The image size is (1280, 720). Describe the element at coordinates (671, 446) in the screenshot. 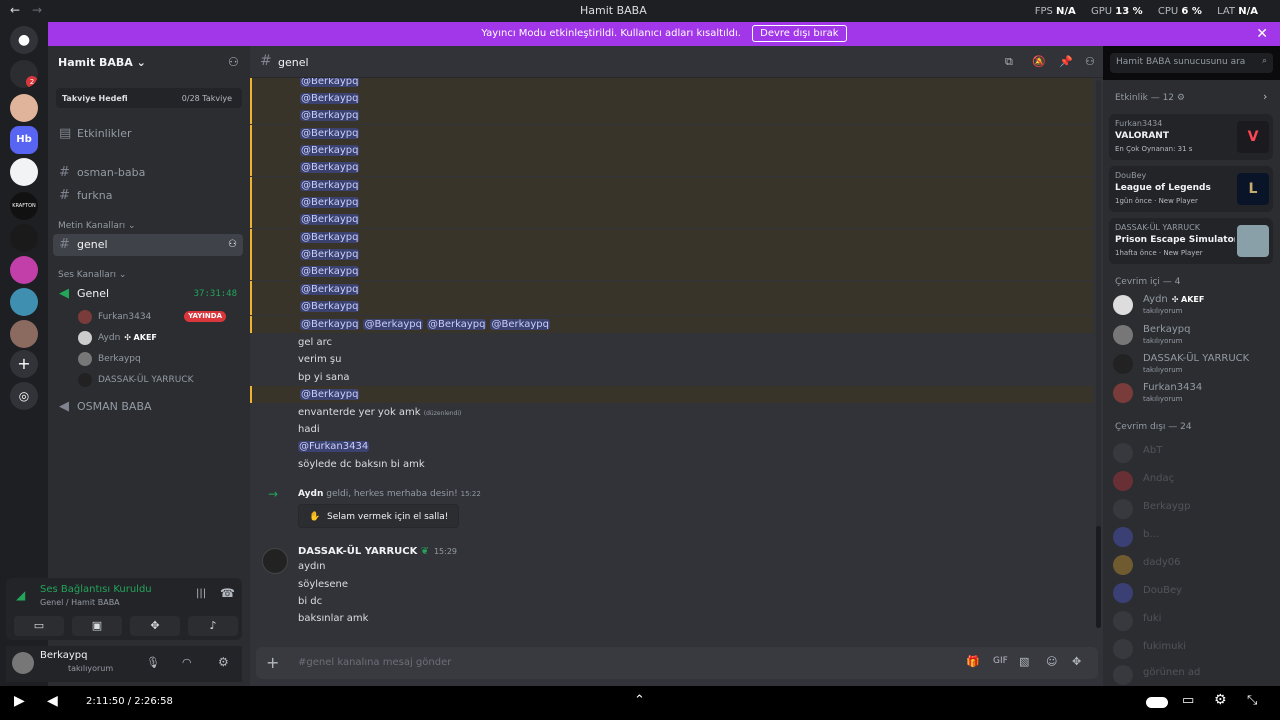

I see `message-line: @Furkan3434` at that location.